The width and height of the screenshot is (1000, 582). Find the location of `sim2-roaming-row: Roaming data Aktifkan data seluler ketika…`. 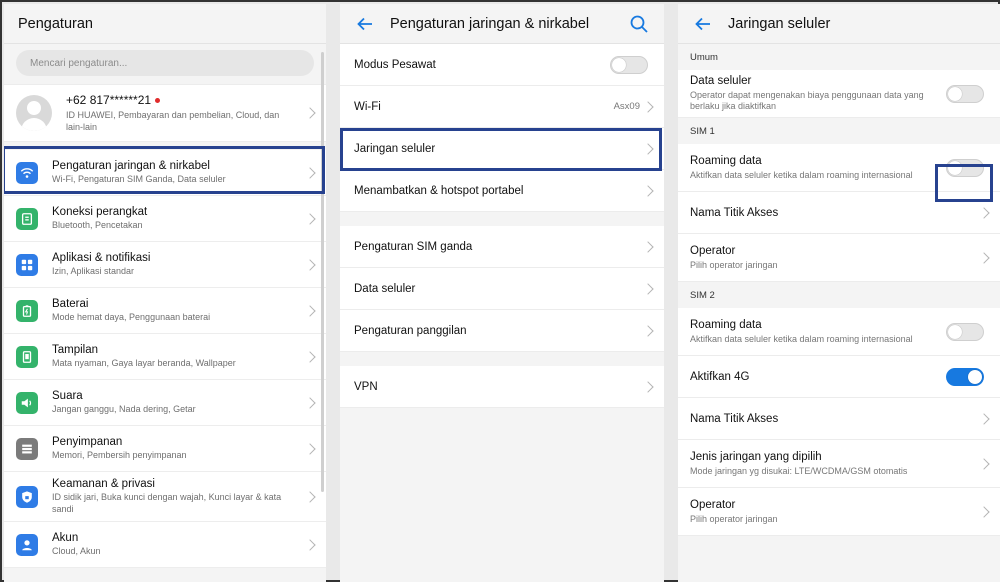

sim2-roaming-row: Roaming data Aktifkan data seluler ketika… is located at coordinates (839, 332).